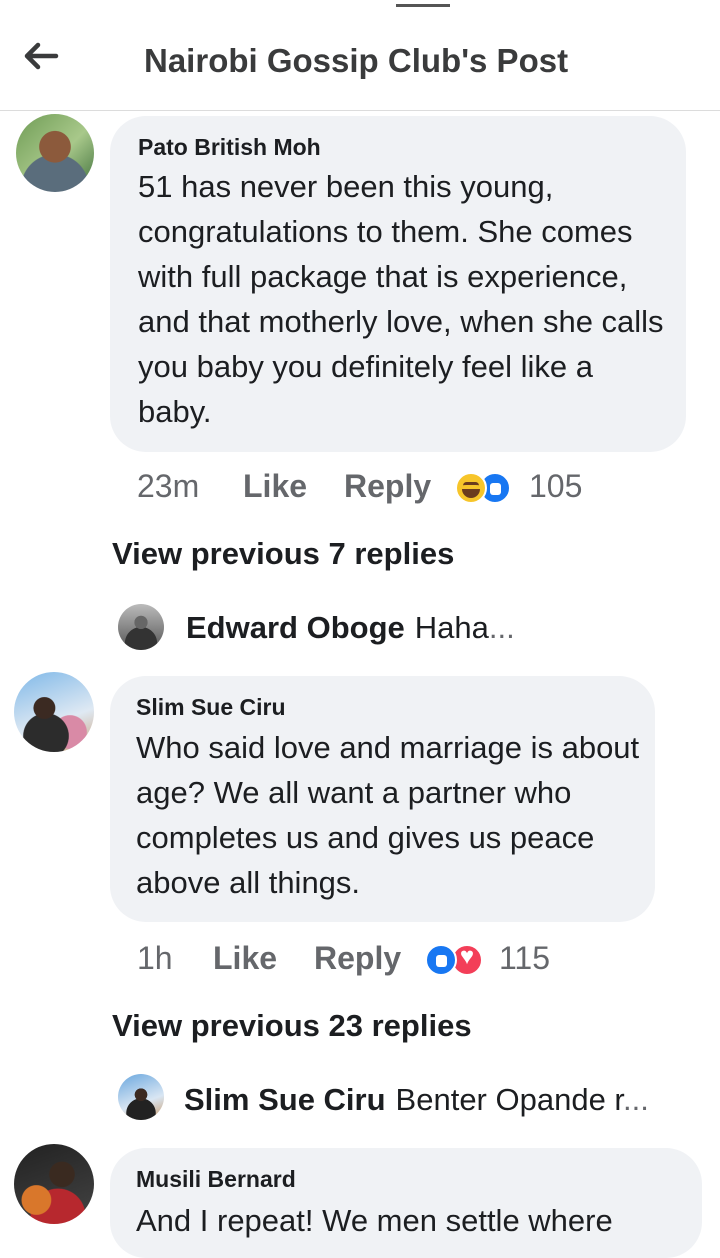 This screenshot has width=720, height=1258. I want to click on reply-author: Edward Oboge, so click(295, 627).